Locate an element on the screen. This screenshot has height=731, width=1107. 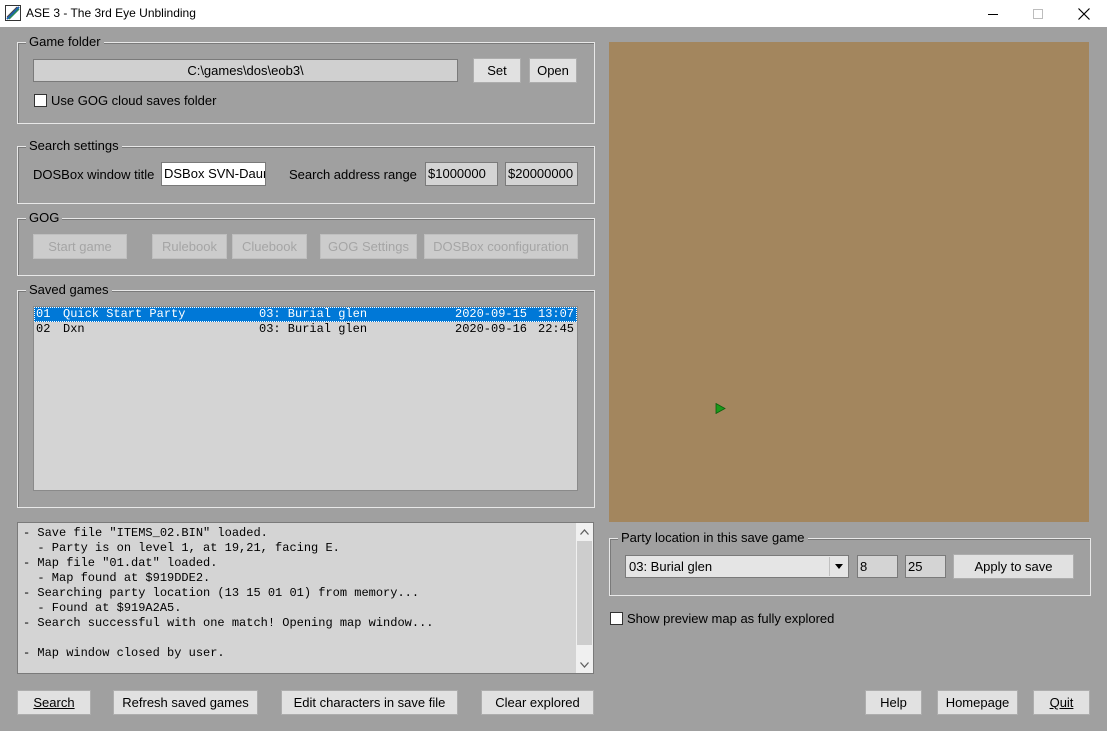
dropdown-arrow-icon is located at coordinates (838, 566).